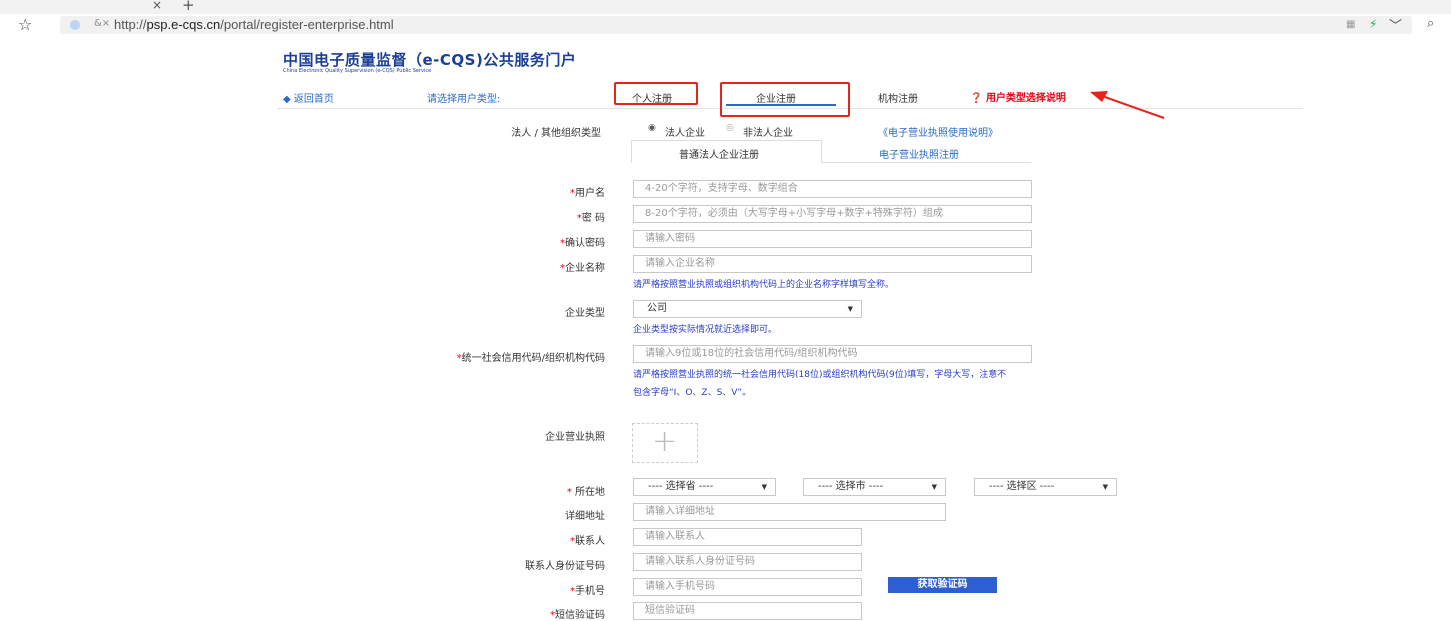 This screenshot has height=621, width=1451. I want to click on idcard-label: 联系人身份证号码, so click(565, 566).